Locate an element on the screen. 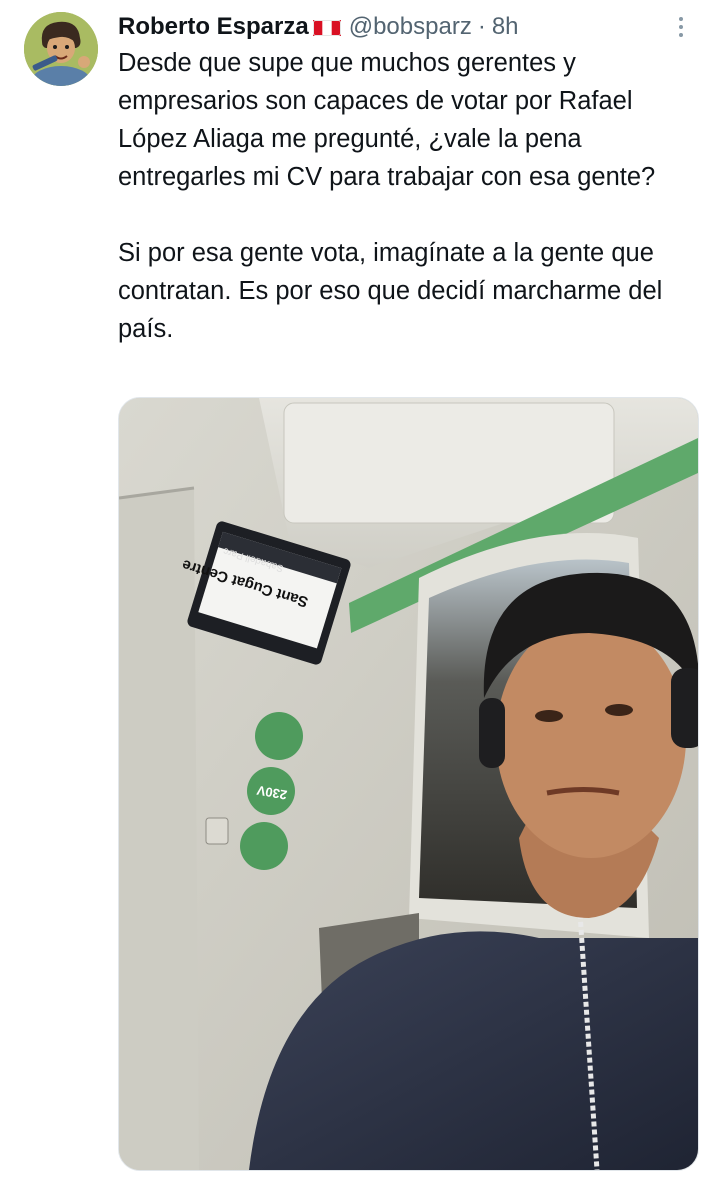 This screenshot has width=719, height=1178. more-options-icon is located at coordinates (681, 27).